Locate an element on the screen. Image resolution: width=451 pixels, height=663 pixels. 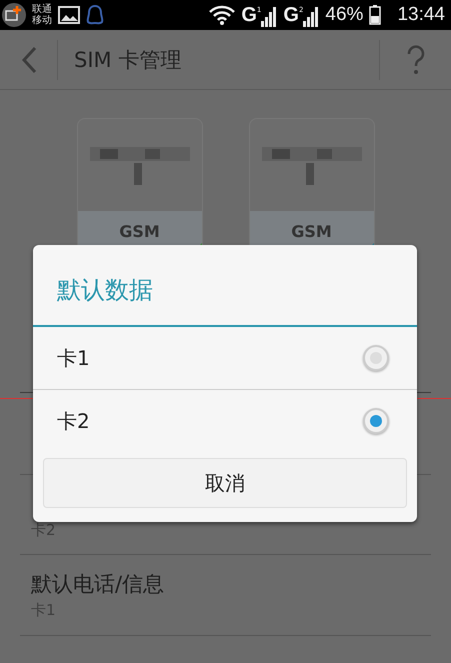
carrier-label: 移动 is located at coordinates (42, 20).